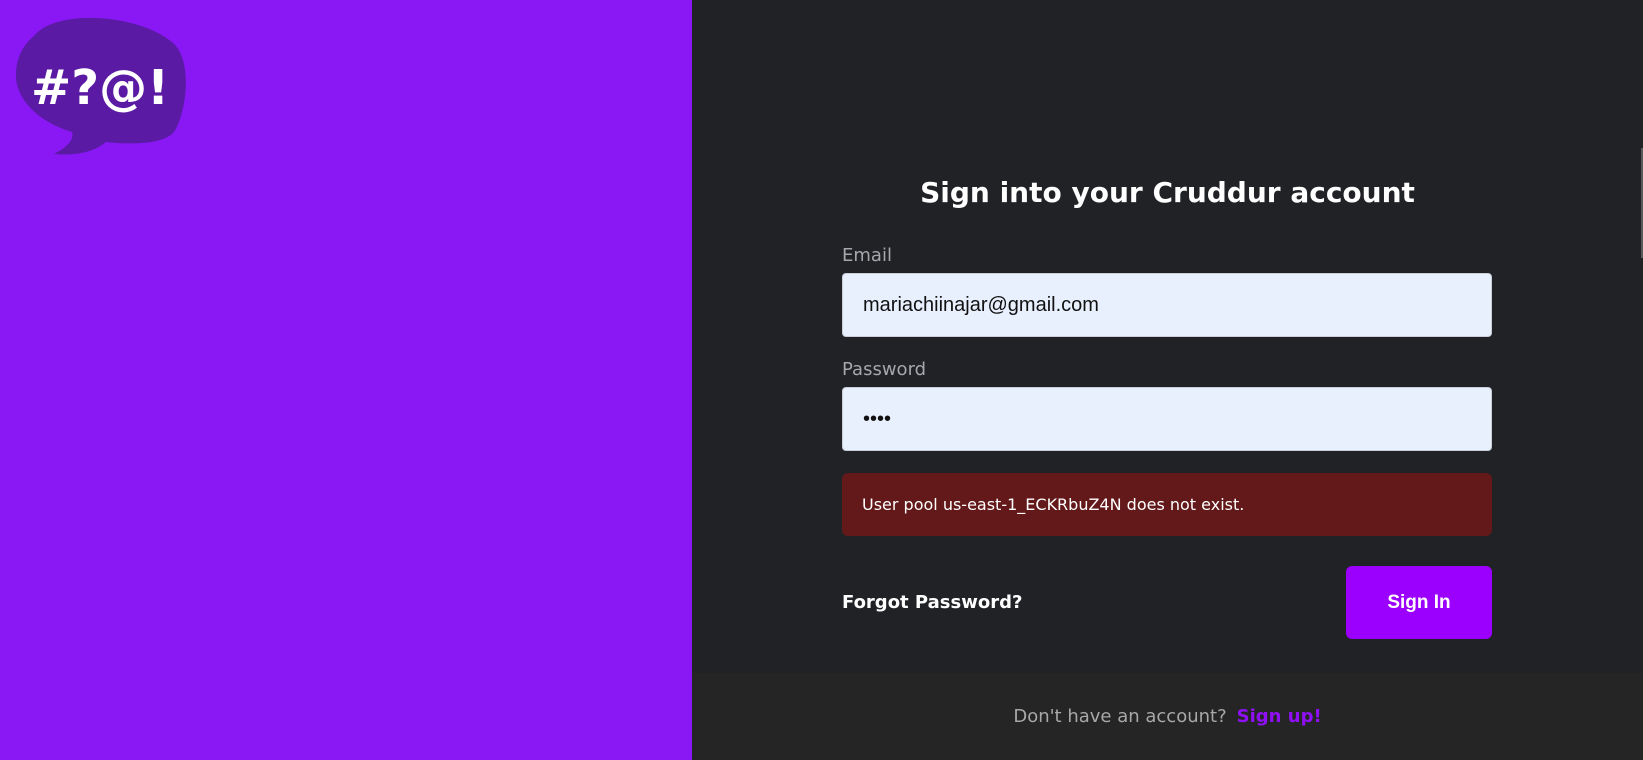 The height and width of the screenshot is (760, 1643). Describe the element at coordinates (867, 255) in the screenshot. I see `email-label: Email` at that location.